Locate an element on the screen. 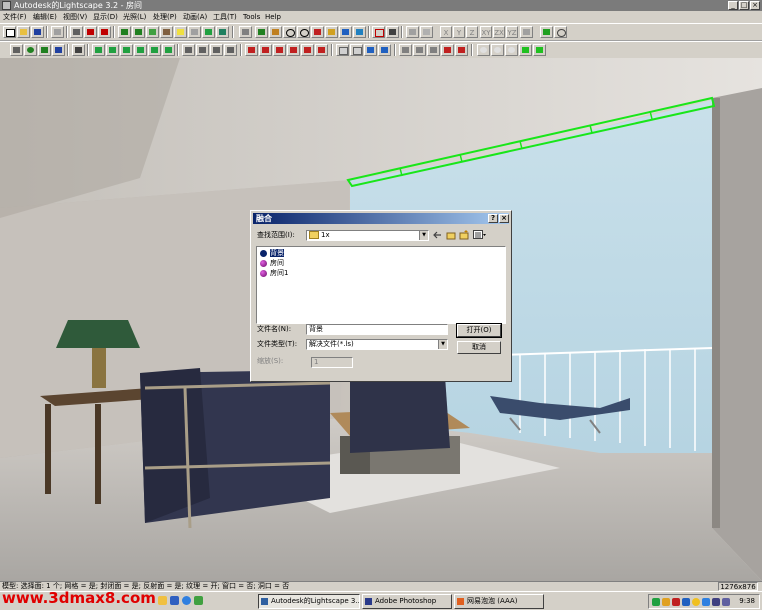 The width and height of the screenshot is (762, 610). look-in-select: 1x ▼ is located at coordinates (367, 235).